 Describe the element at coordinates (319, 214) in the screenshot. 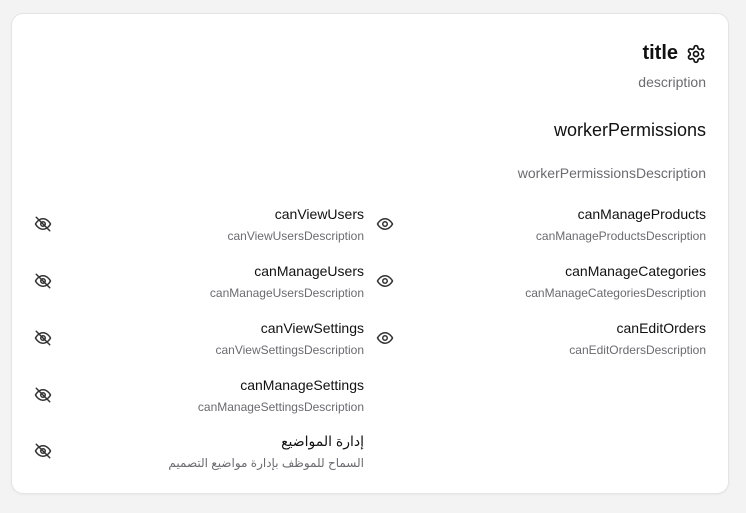

I see `permission-label: canViewUsers` at that location.